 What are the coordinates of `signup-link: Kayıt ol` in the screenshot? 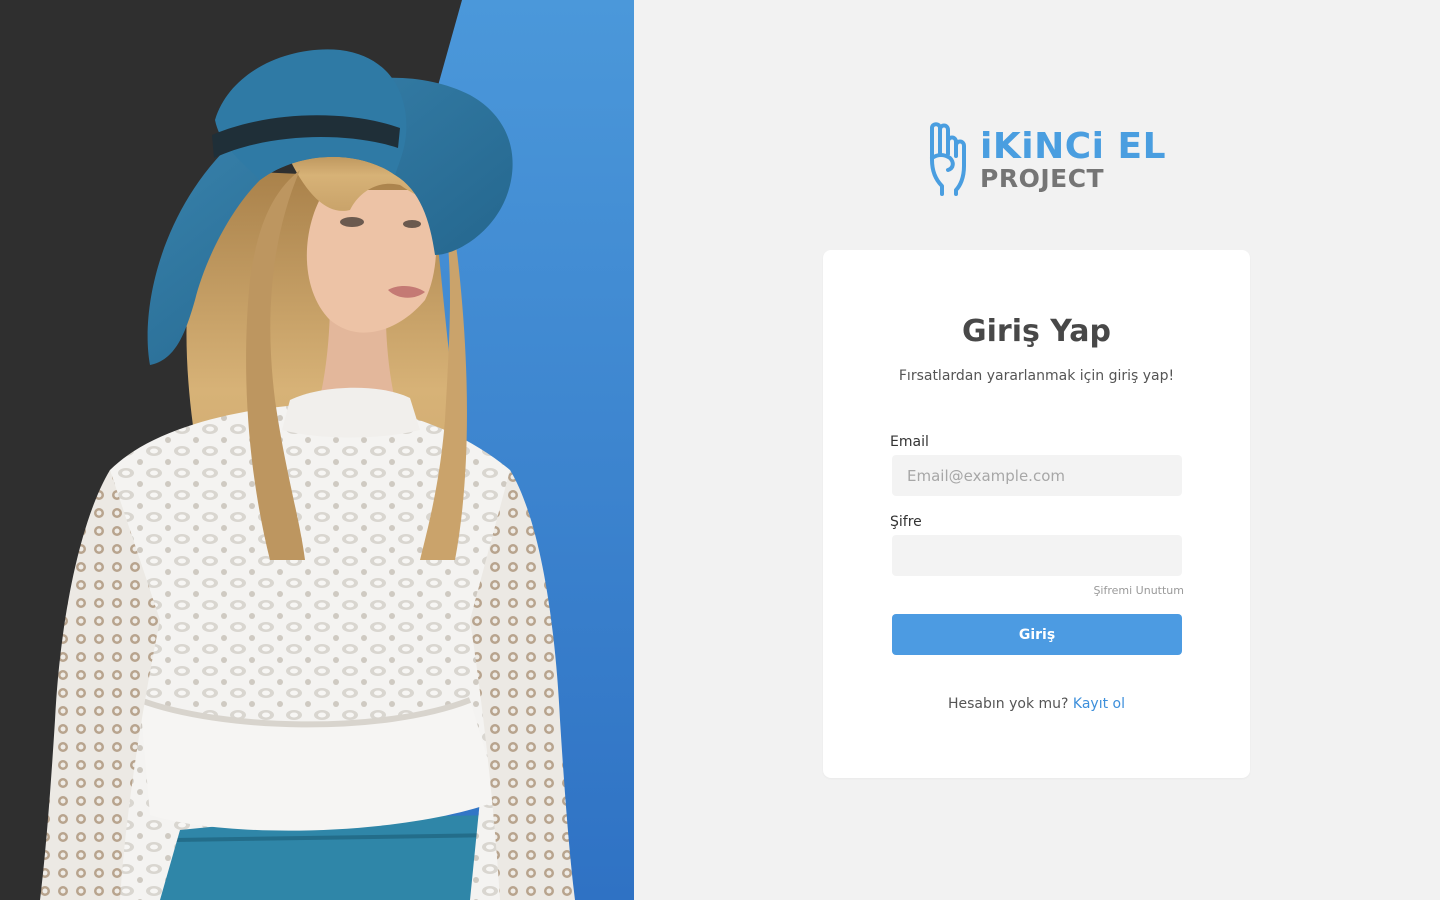 It's located at (1099, 704).